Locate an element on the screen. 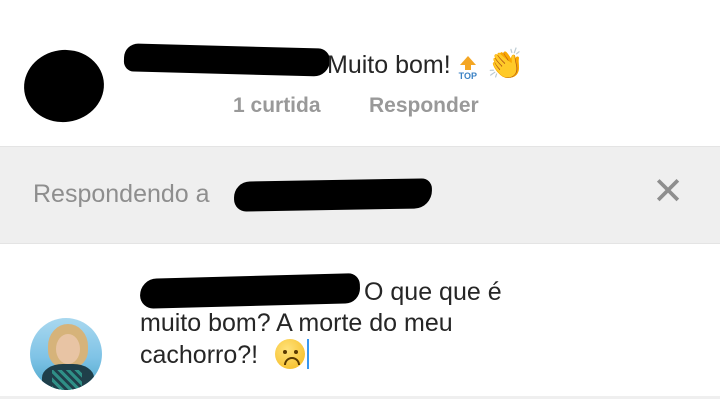 The width and height of the screenshot is (720, 399). comment-body: Muito bom! TOP 👏 is located at coordinates (425, 65).